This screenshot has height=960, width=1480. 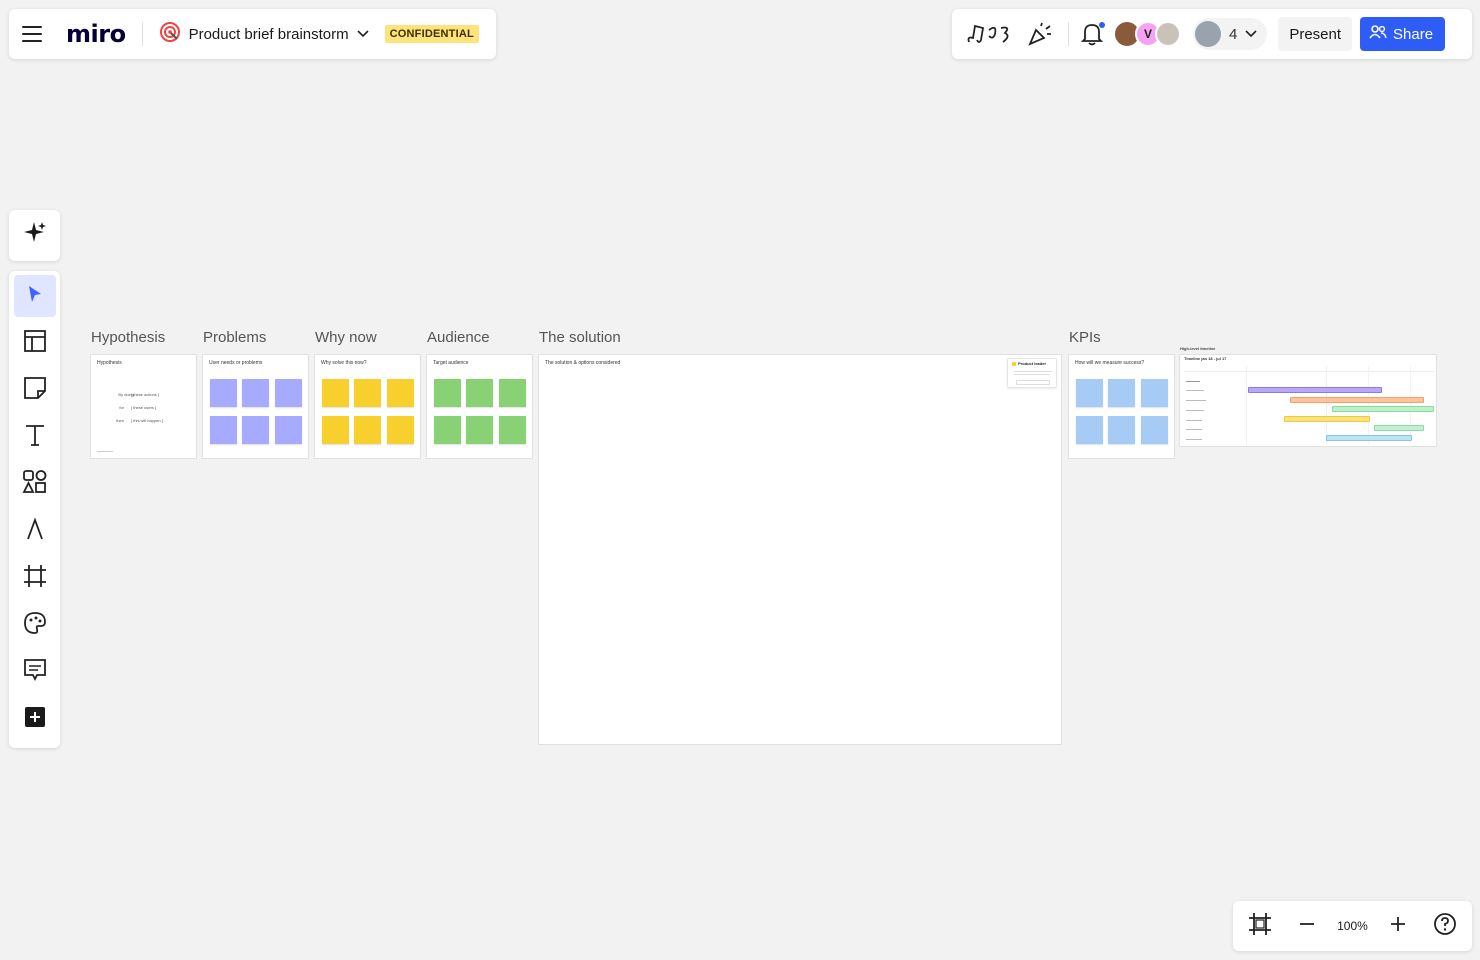 I want to click on hypothesis-row-value: [ this will happen ], so click(x=147, y=420).